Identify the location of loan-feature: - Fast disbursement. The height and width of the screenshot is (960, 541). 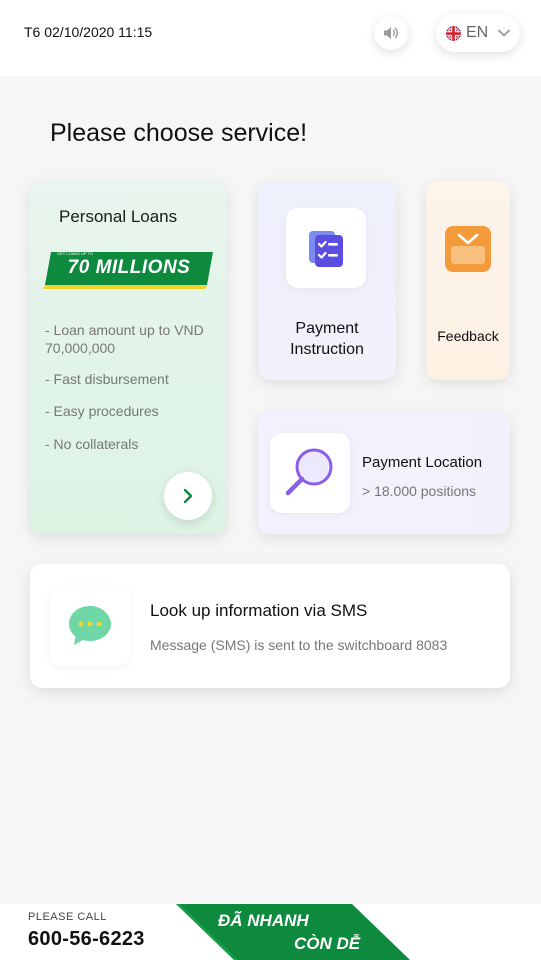
(107, 379).